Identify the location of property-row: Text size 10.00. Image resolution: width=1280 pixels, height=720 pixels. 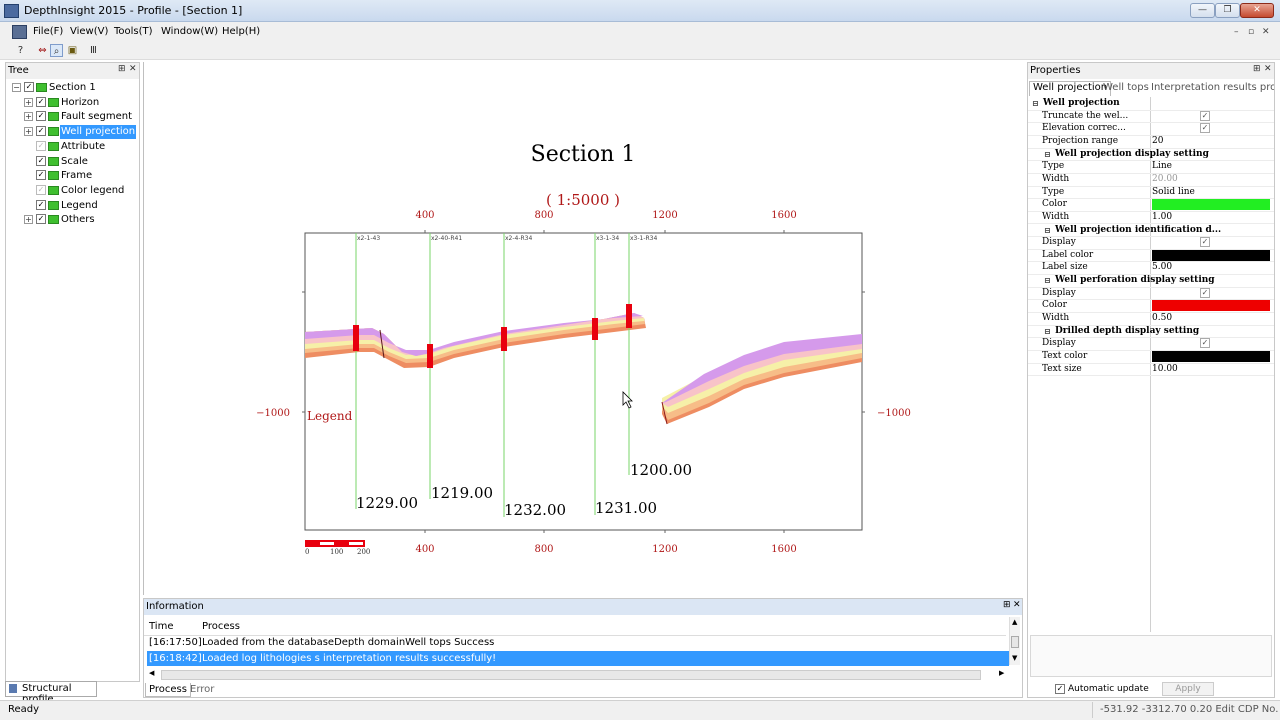
(1151, 369).